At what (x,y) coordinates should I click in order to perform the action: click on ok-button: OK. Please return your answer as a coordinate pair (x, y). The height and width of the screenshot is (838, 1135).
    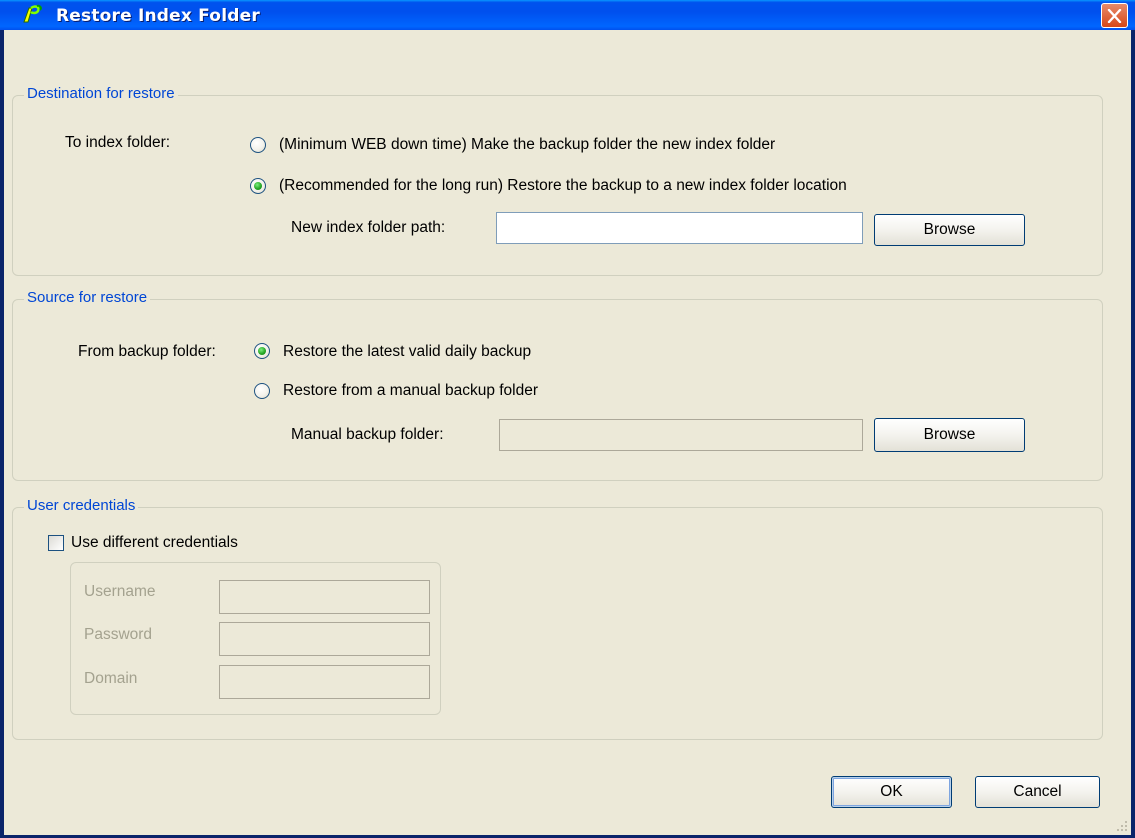
    Looking at the image, I should click on (891, 792).